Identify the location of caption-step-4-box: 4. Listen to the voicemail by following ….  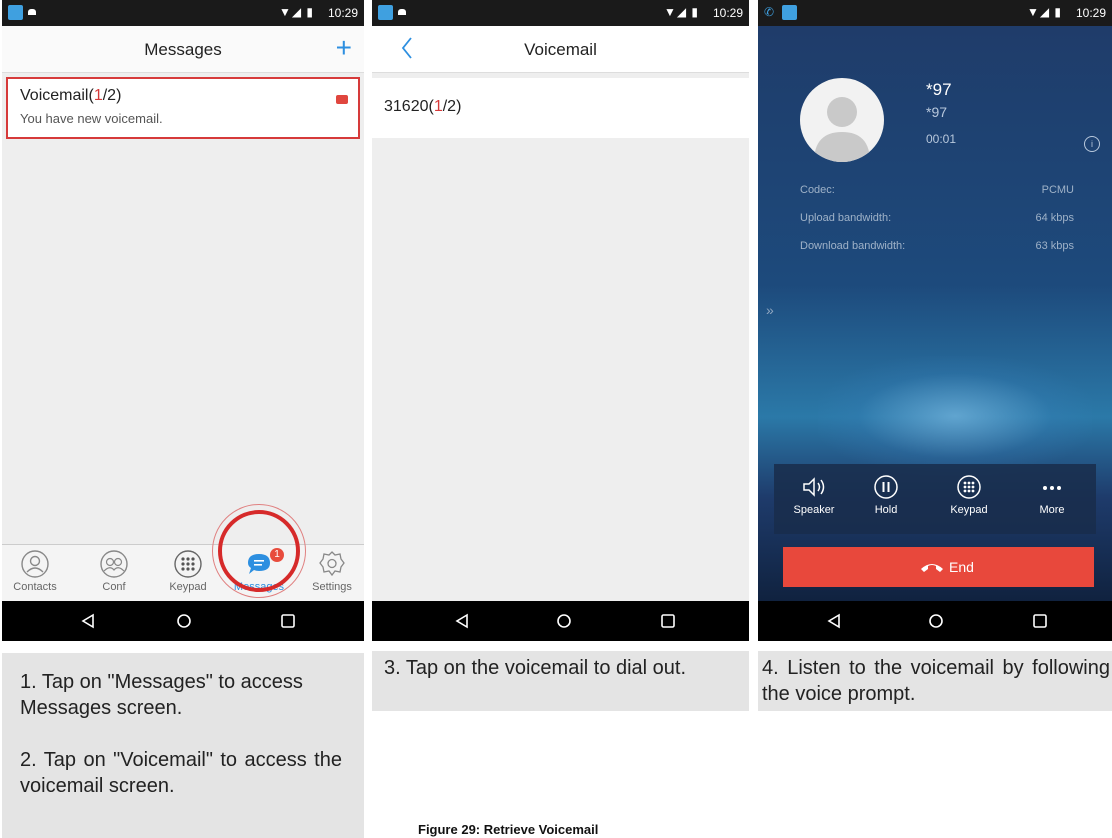
(935, 681).